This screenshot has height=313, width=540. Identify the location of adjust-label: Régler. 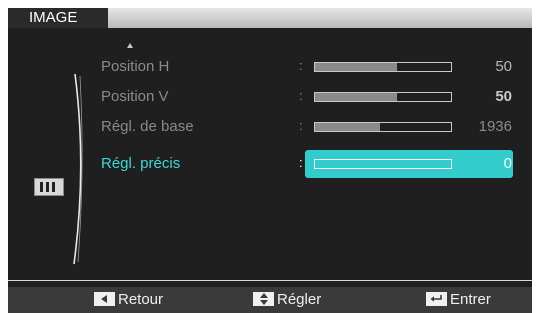
(299, 299).